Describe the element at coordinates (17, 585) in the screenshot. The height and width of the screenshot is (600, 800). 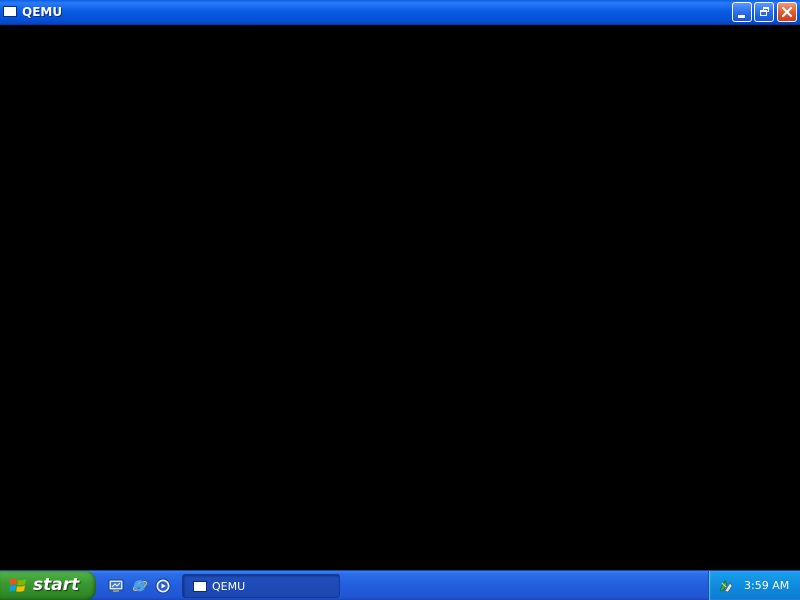
I see `windows-logo-icon` at that location.